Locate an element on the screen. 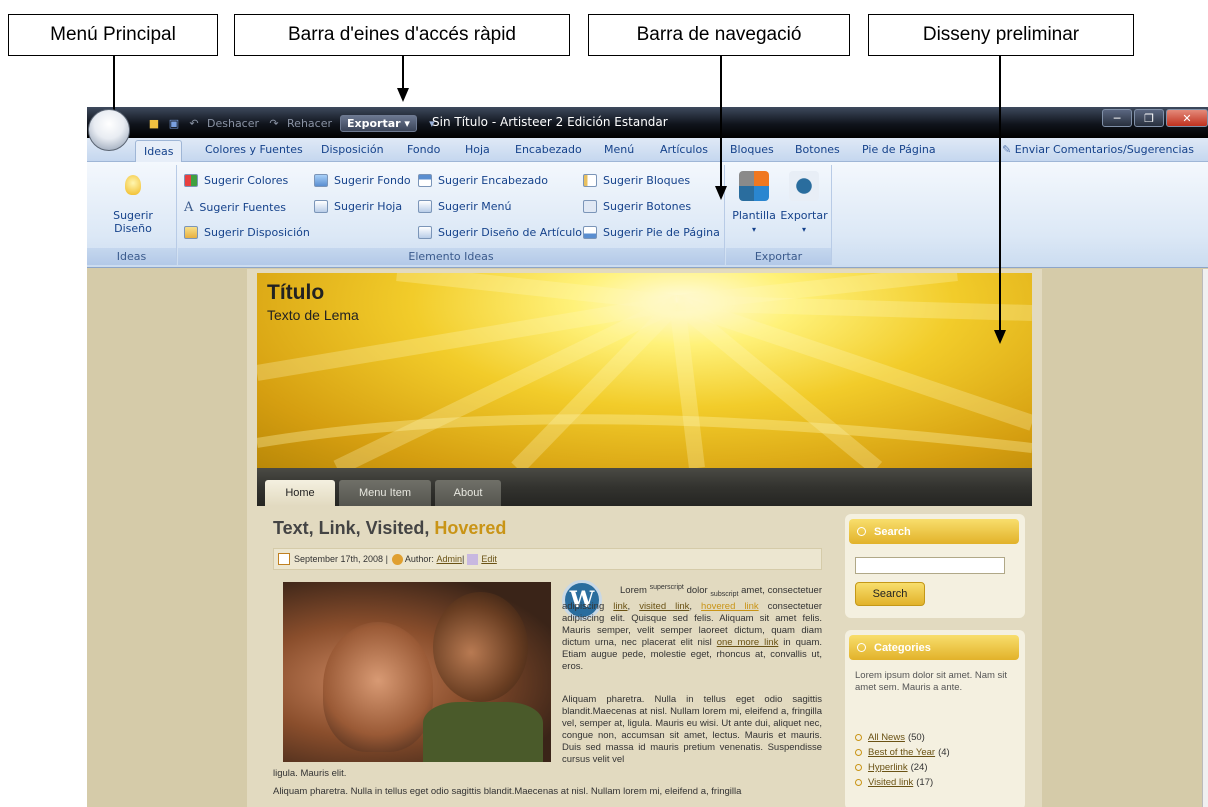 This screenshot has height=807, width=1208. tab-layout: Disposición is located at coordinates (352, 149).